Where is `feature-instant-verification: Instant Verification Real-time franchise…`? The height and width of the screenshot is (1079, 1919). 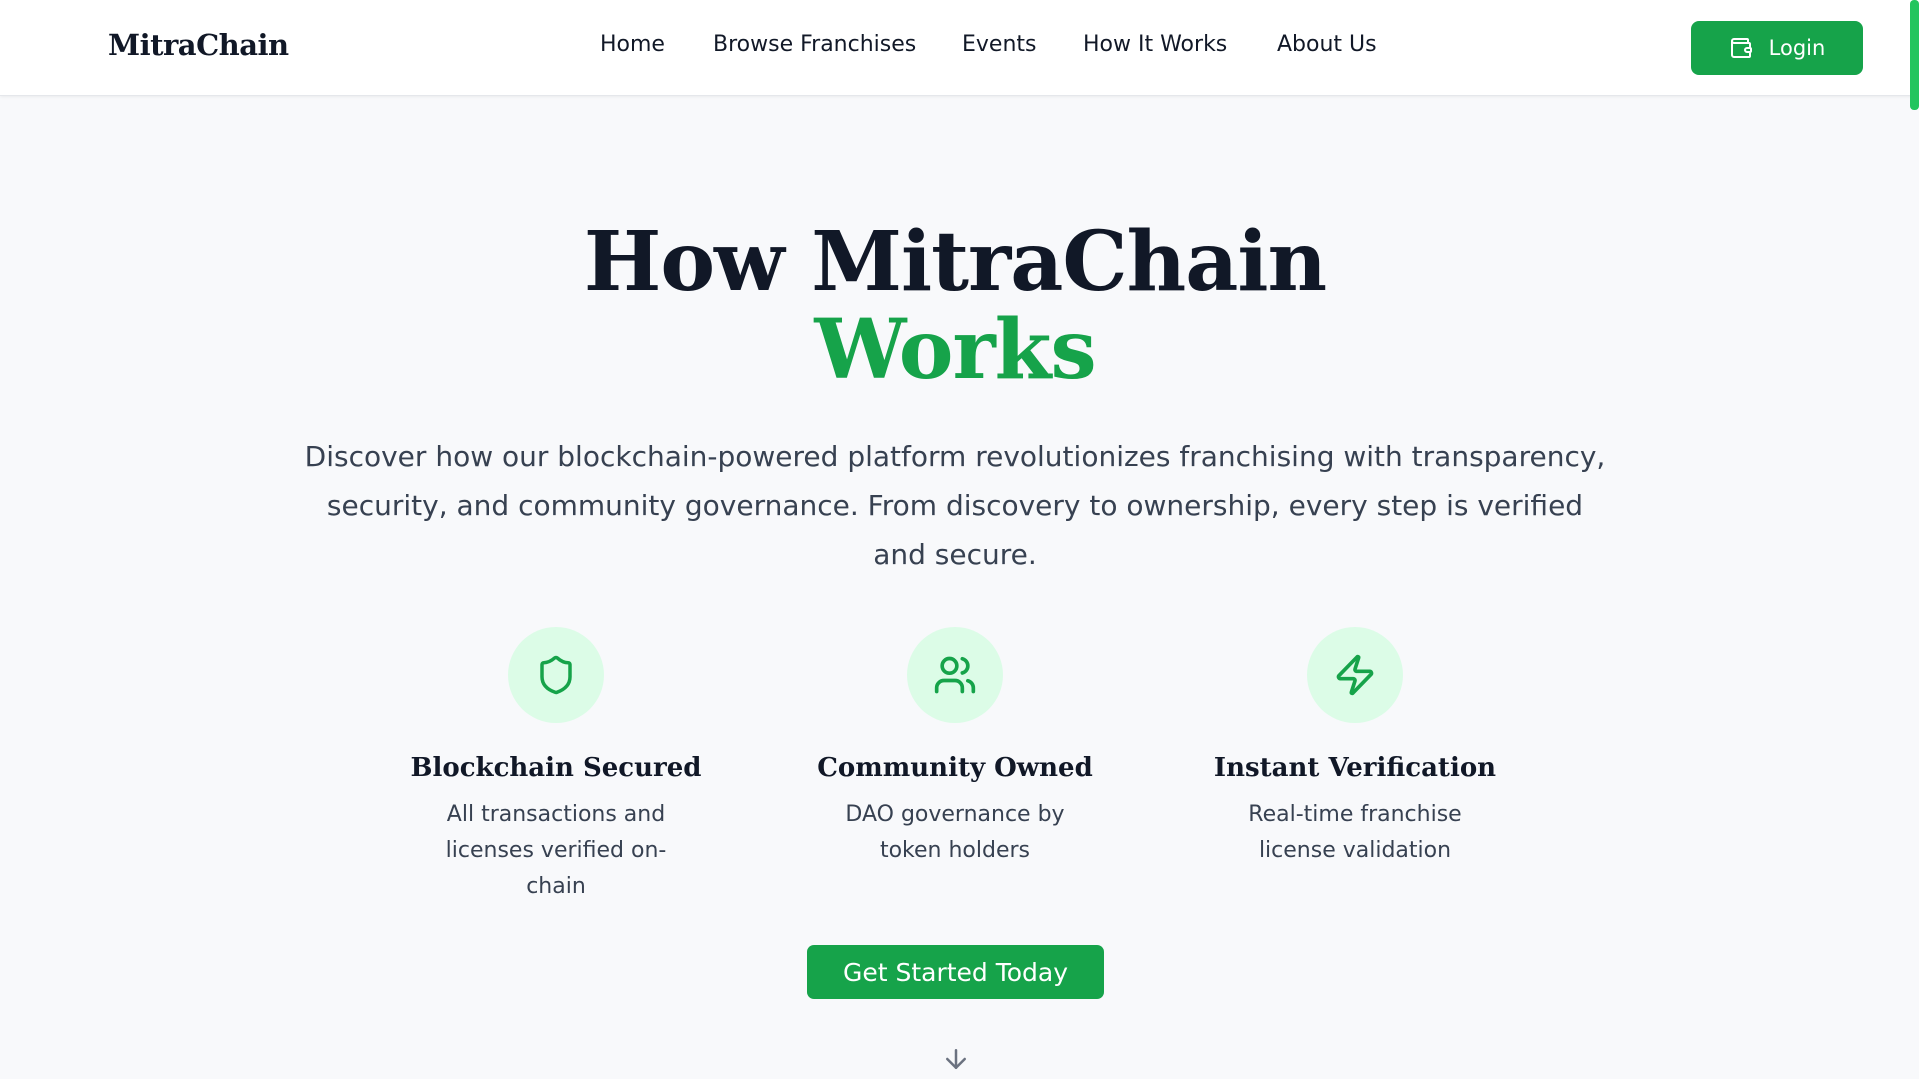 feature-instant-verification: Instant Verification Real-time franchise… is located at coordinates (1355, 748).